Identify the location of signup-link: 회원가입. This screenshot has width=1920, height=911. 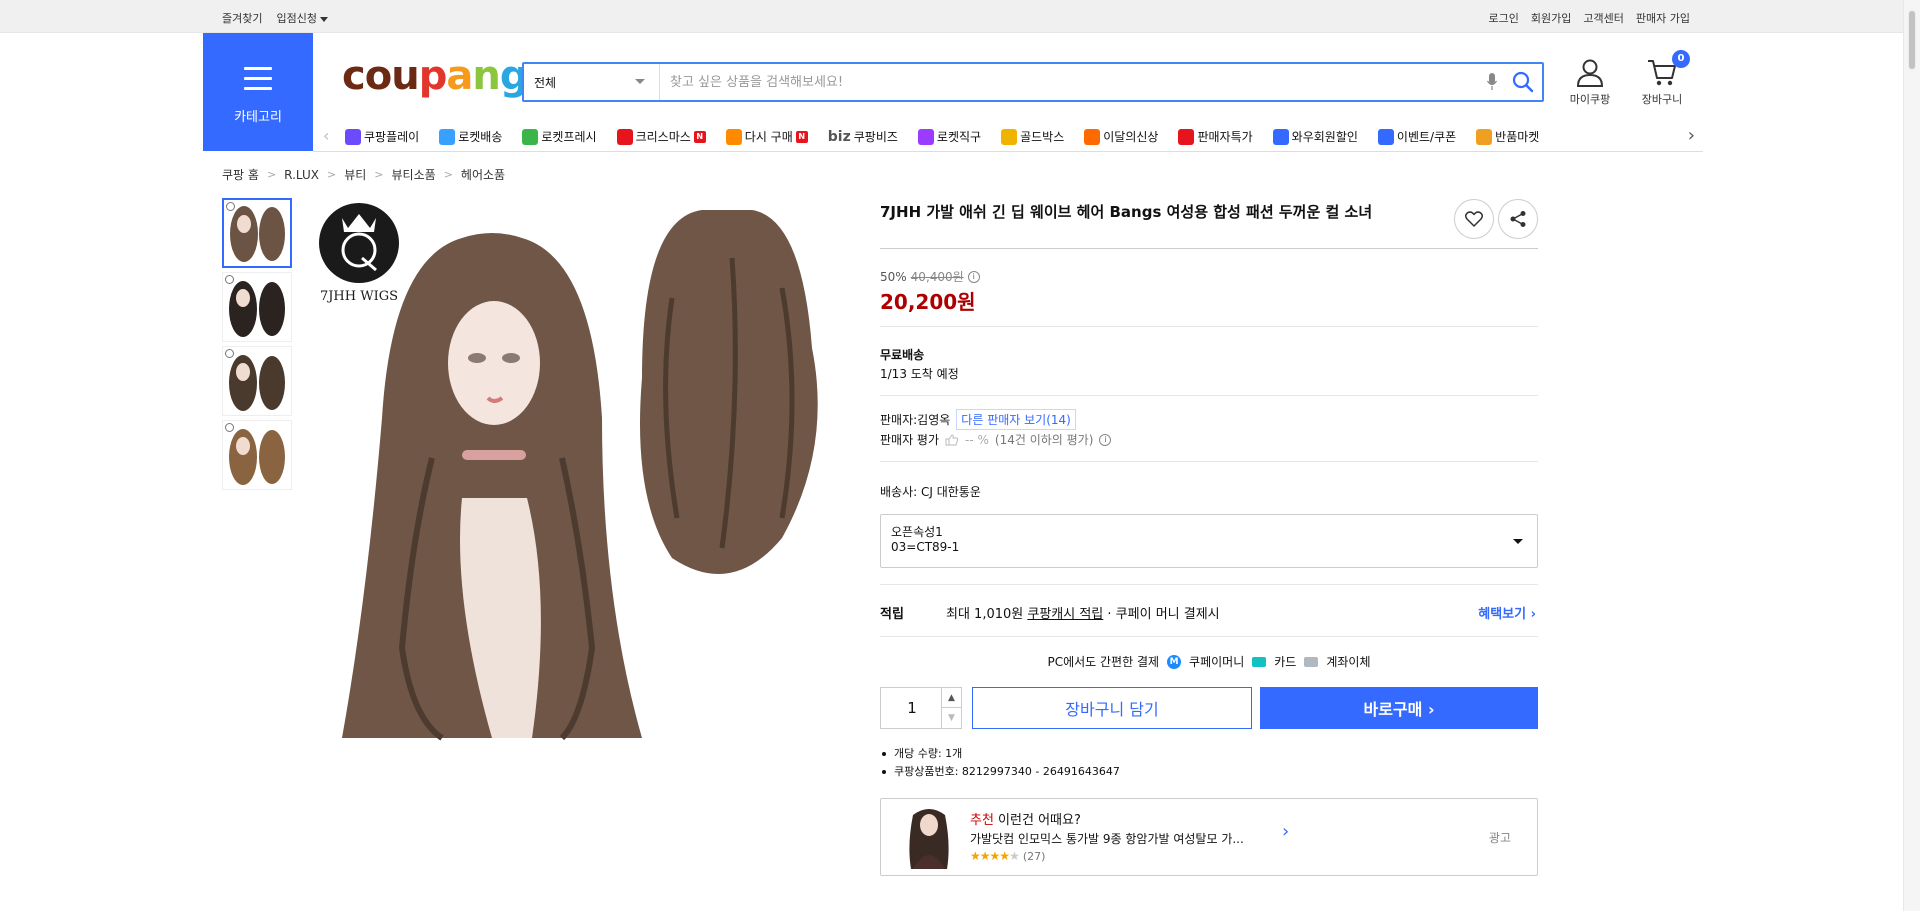
(1551, 18).